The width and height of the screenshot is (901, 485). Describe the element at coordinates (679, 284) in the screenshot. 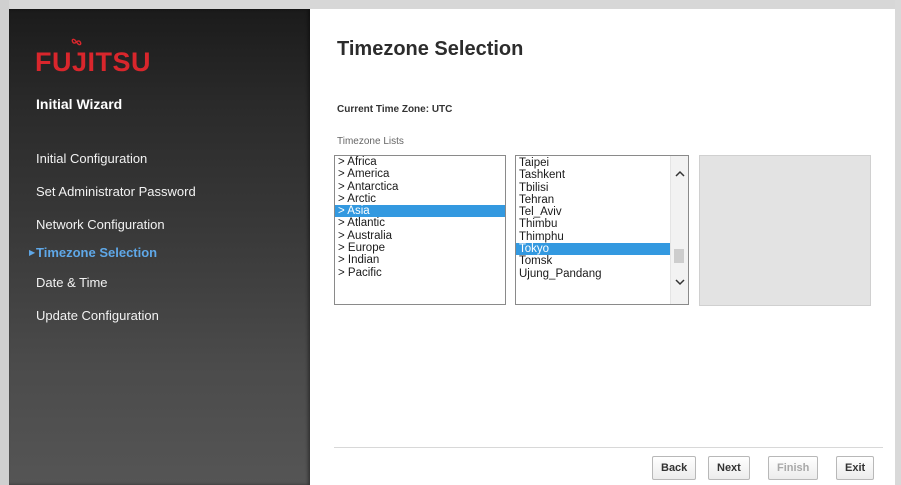

I see `scroll-down-icon` at that location.